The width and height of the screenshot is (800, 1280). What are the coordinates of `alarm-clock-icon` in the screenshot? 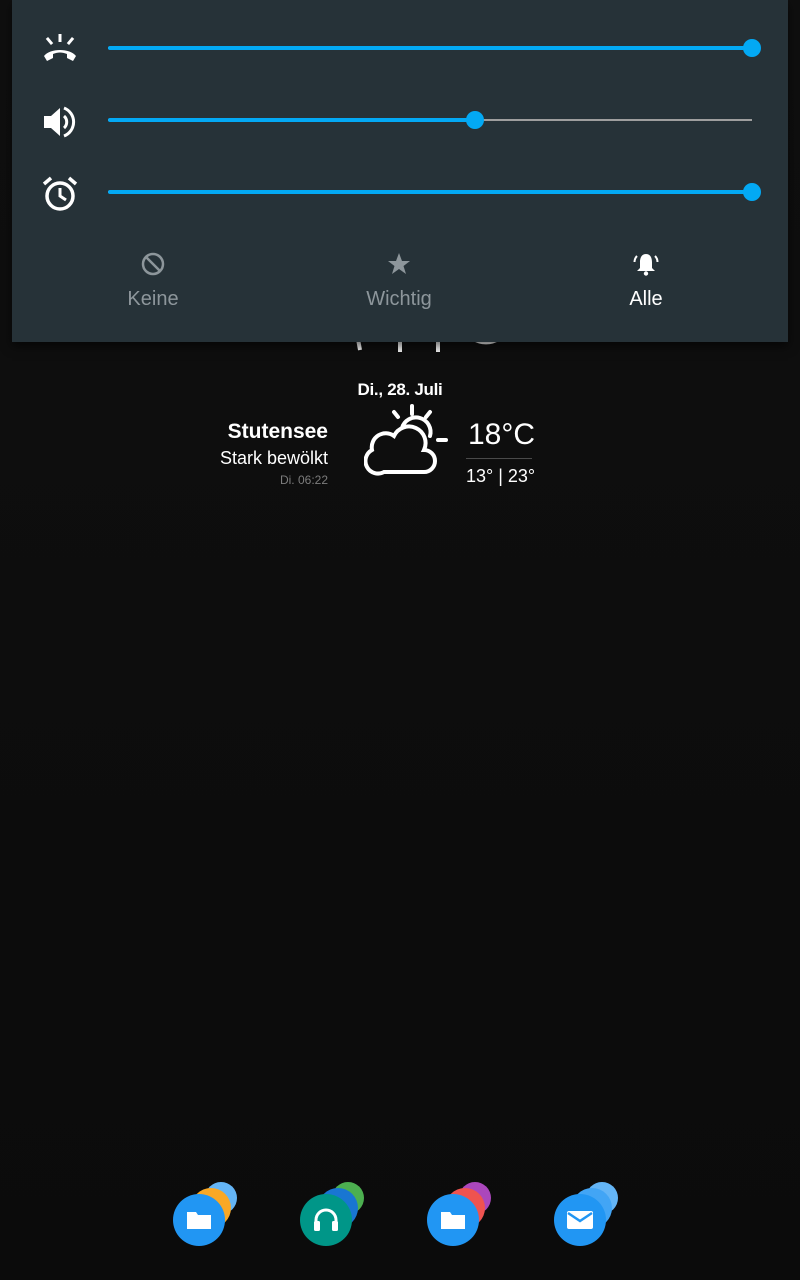 It's located at (60, 194).